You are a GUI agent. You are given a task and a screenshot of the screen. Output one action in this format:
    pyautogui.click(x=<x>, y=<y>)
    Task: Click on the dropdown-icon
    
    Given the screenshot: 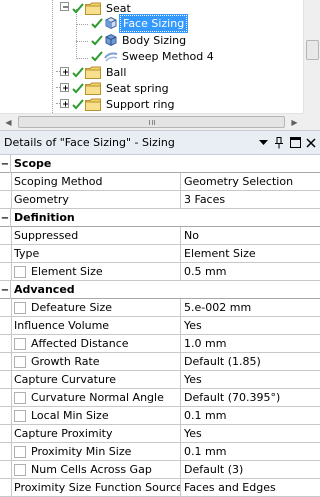 What is the action you would take?
    pyautogui.click(x=263, y=143)
    